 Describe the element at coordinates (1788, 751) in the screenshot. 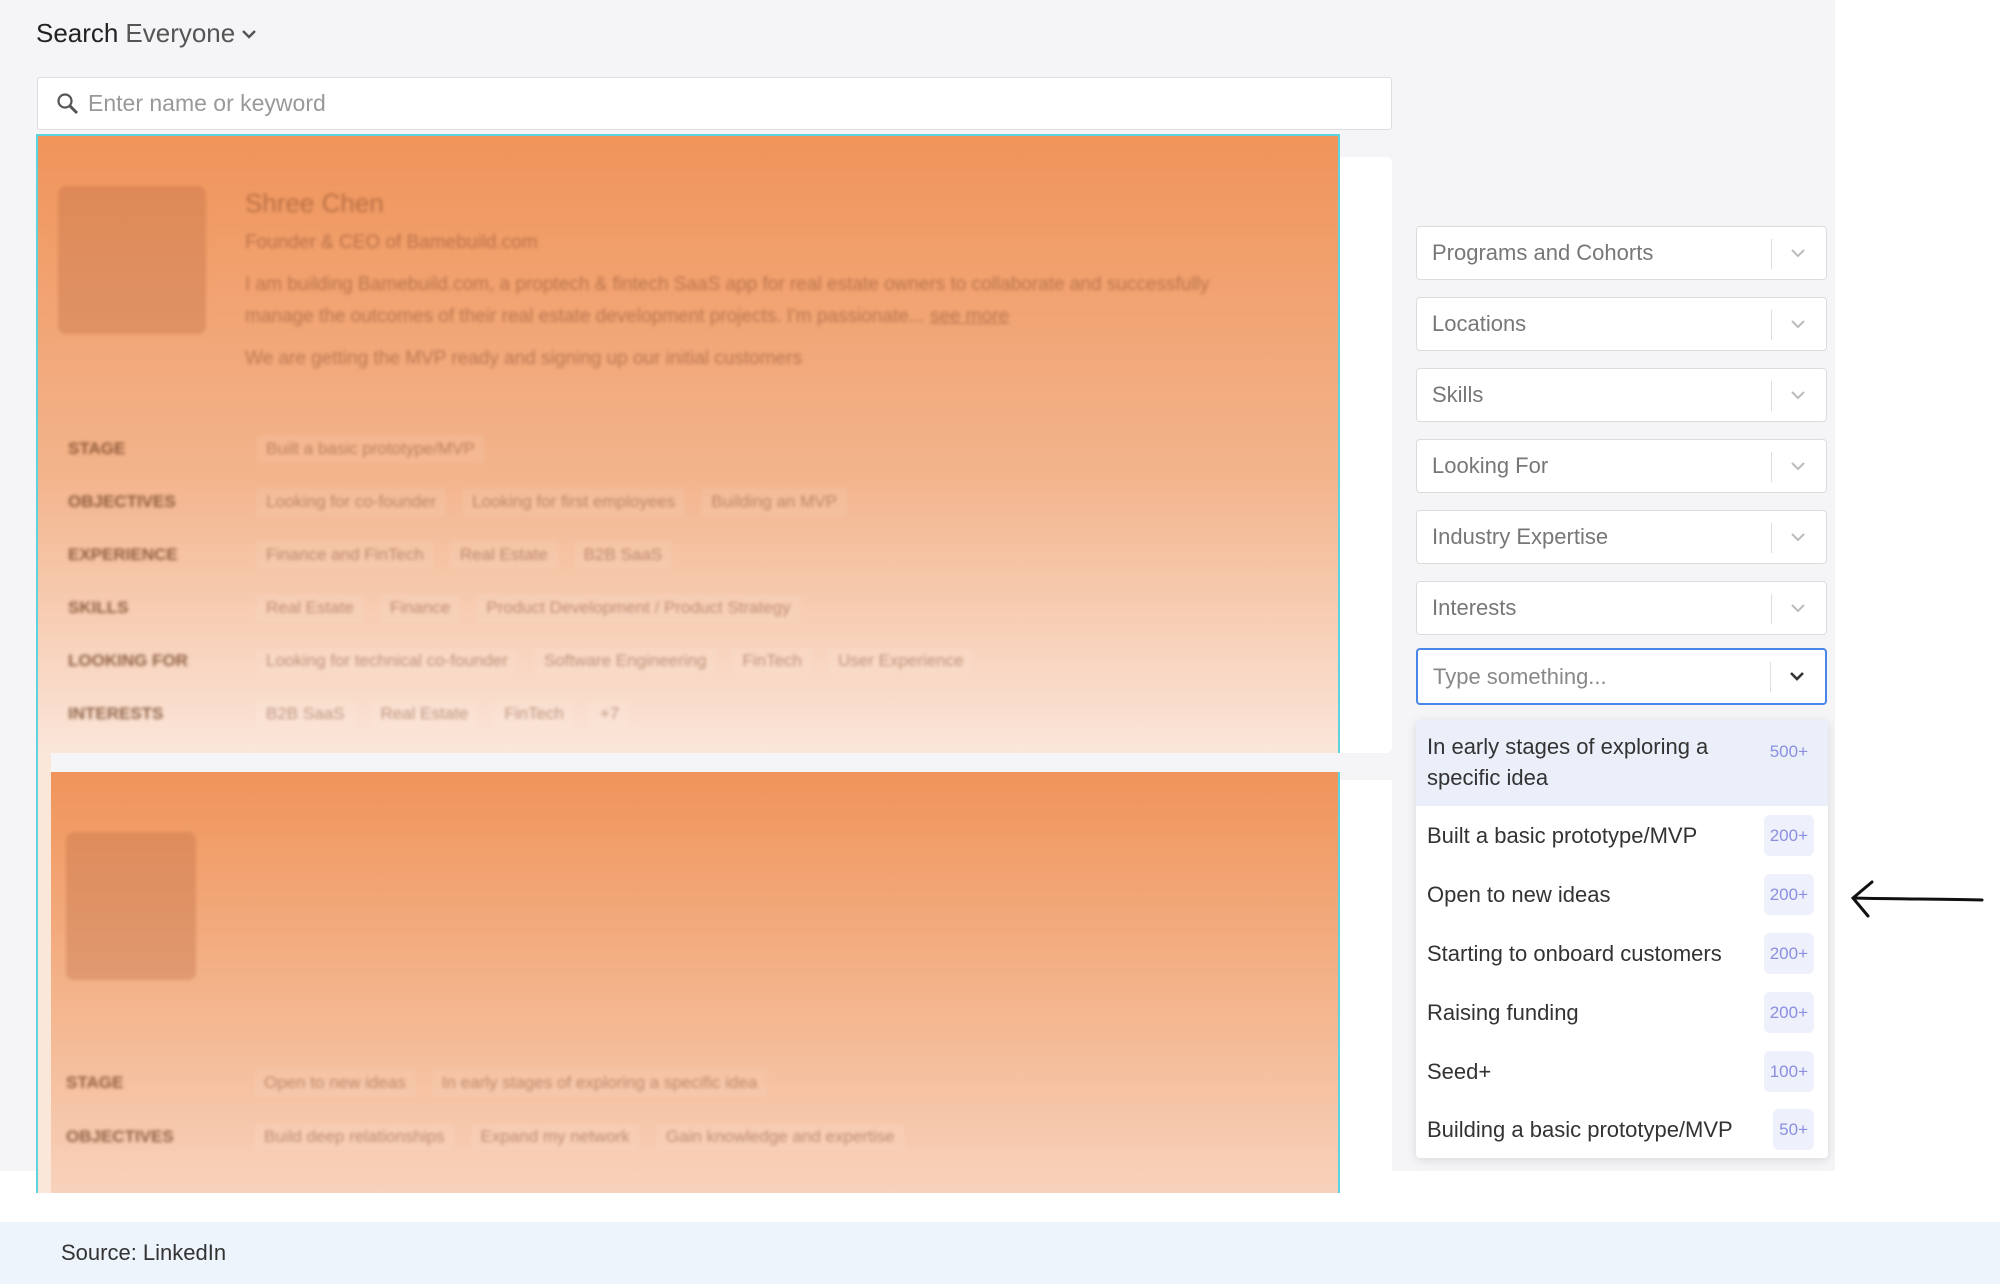

I see `option-count-badge: 500+` at that location.